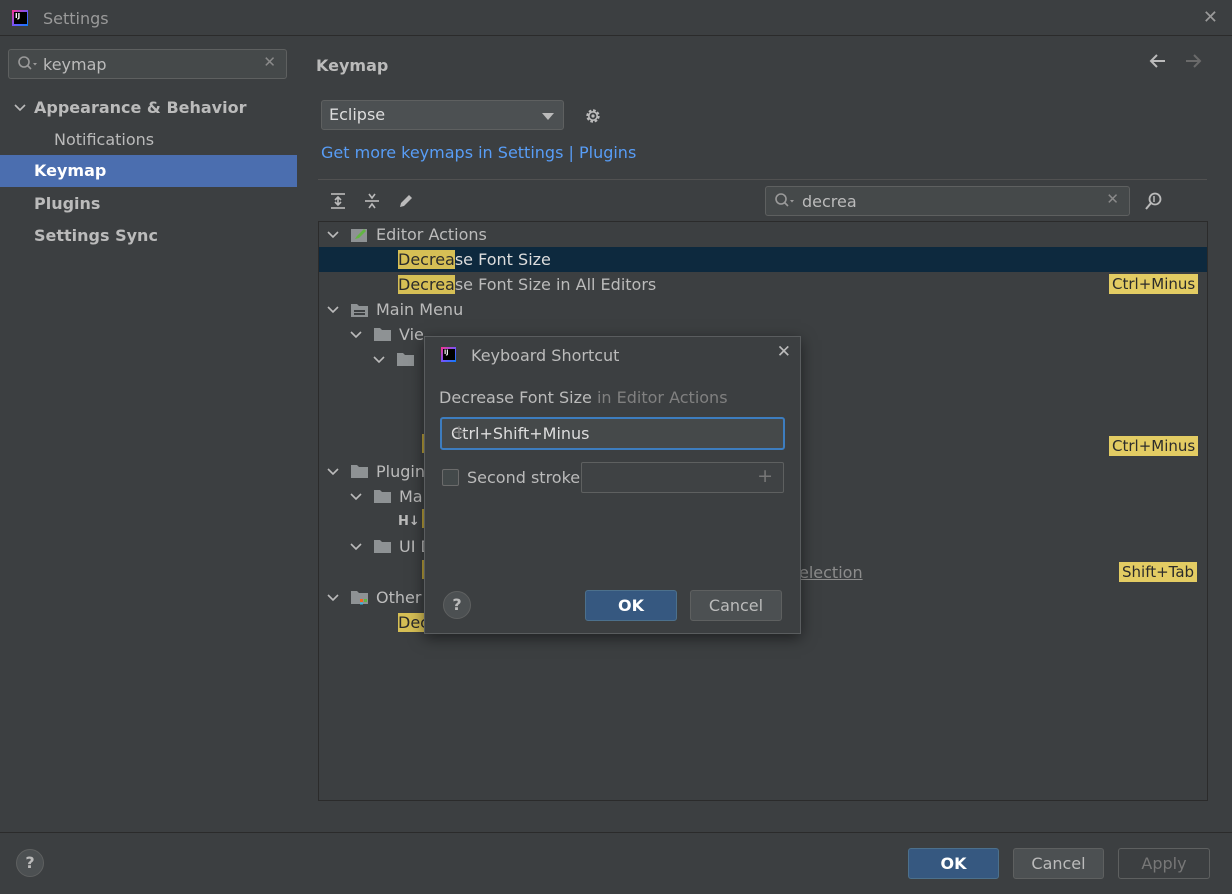  I want to click on dialog-help-button: ?, so click(457, 605).